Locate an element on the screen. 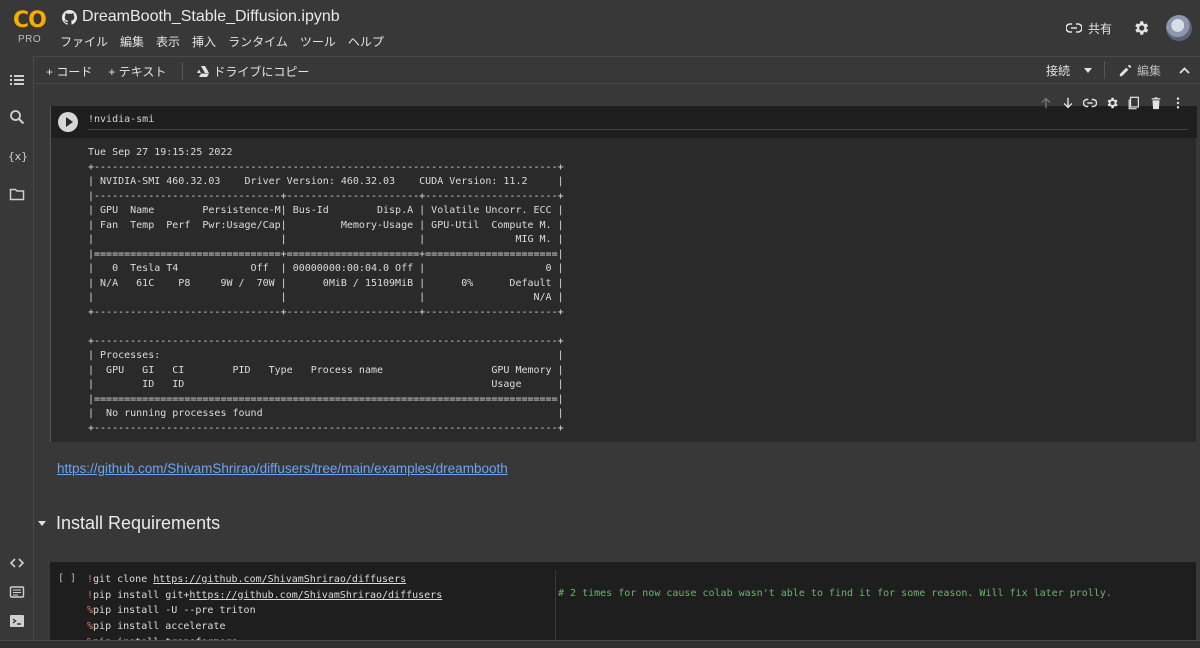  search-icon is located at coordinates (17, 117).